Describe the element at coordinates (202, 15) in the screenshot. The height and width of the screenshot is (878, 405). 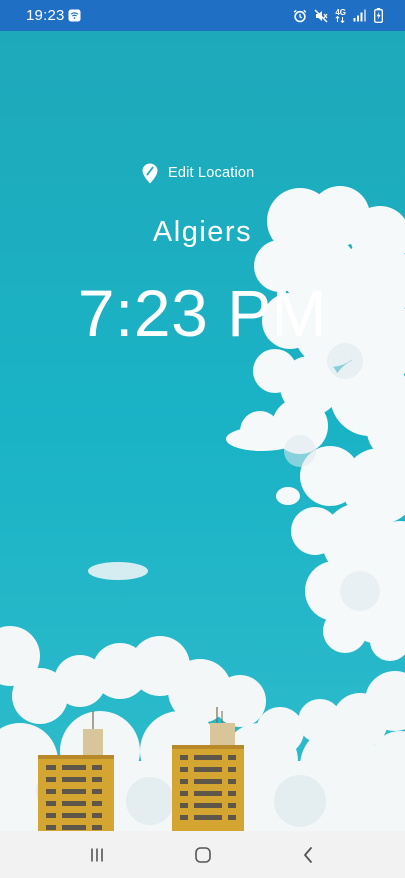
I see `status-bar: 19:23 4G` at that location.